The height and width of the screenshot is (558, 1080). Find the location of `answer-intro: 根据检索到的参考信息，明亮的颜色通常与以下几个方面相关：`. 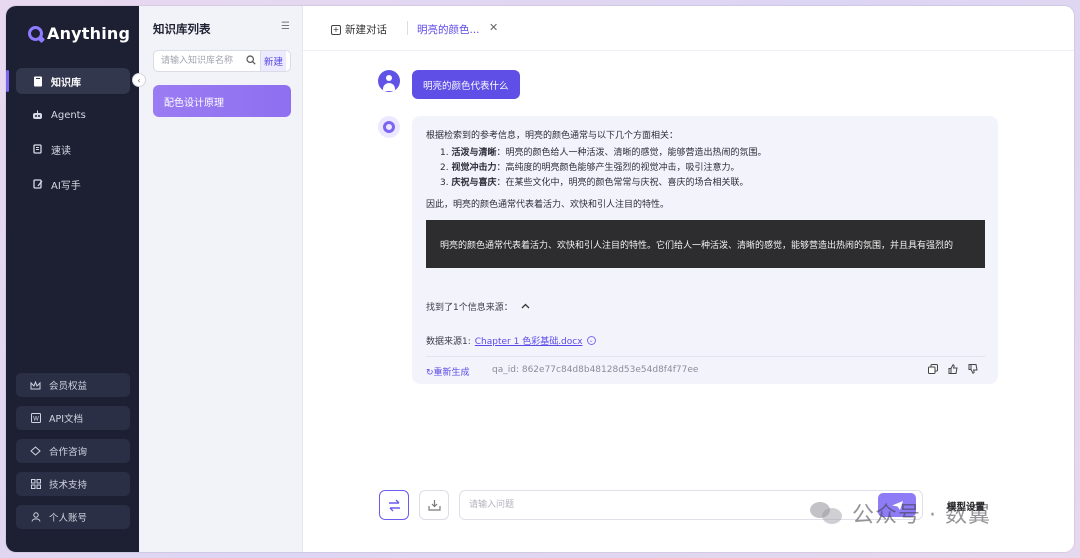

answer-intro: 根据检索到的参考信息，明亮的颜色通常与以下几个方面相关： is located at coordinates (552, 136).